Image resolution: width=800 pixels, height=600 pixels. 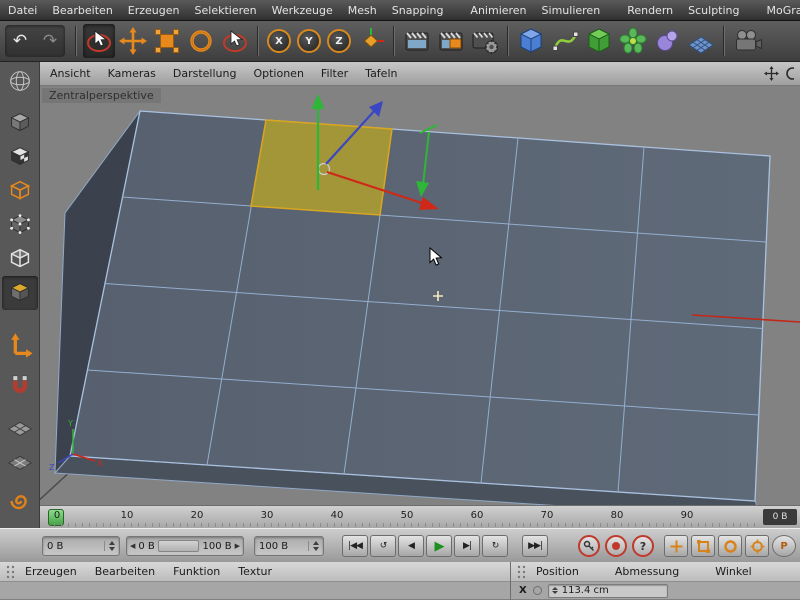 I want to click on tab-textur: Textur, so click(x=255, y=571).